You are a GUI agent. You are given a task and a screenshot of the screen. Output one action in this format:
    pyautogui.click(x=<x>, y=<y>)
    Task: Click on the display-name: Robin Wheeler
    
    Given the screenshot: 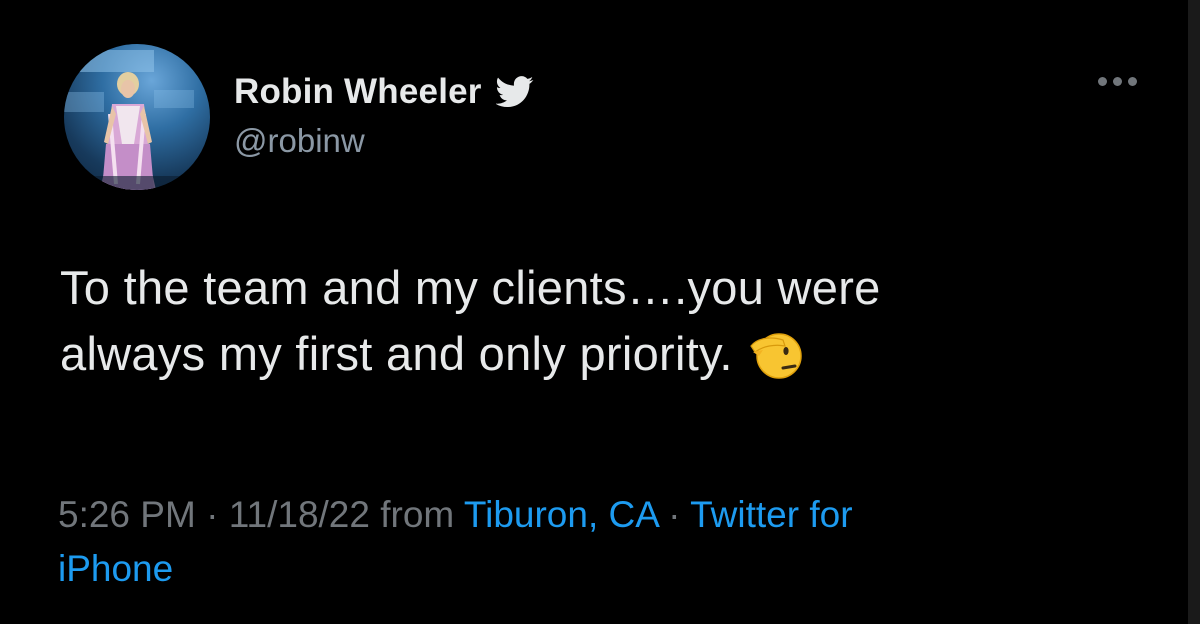 What is the action you would take?
    pyautogui.click(x=358, y=92)
    